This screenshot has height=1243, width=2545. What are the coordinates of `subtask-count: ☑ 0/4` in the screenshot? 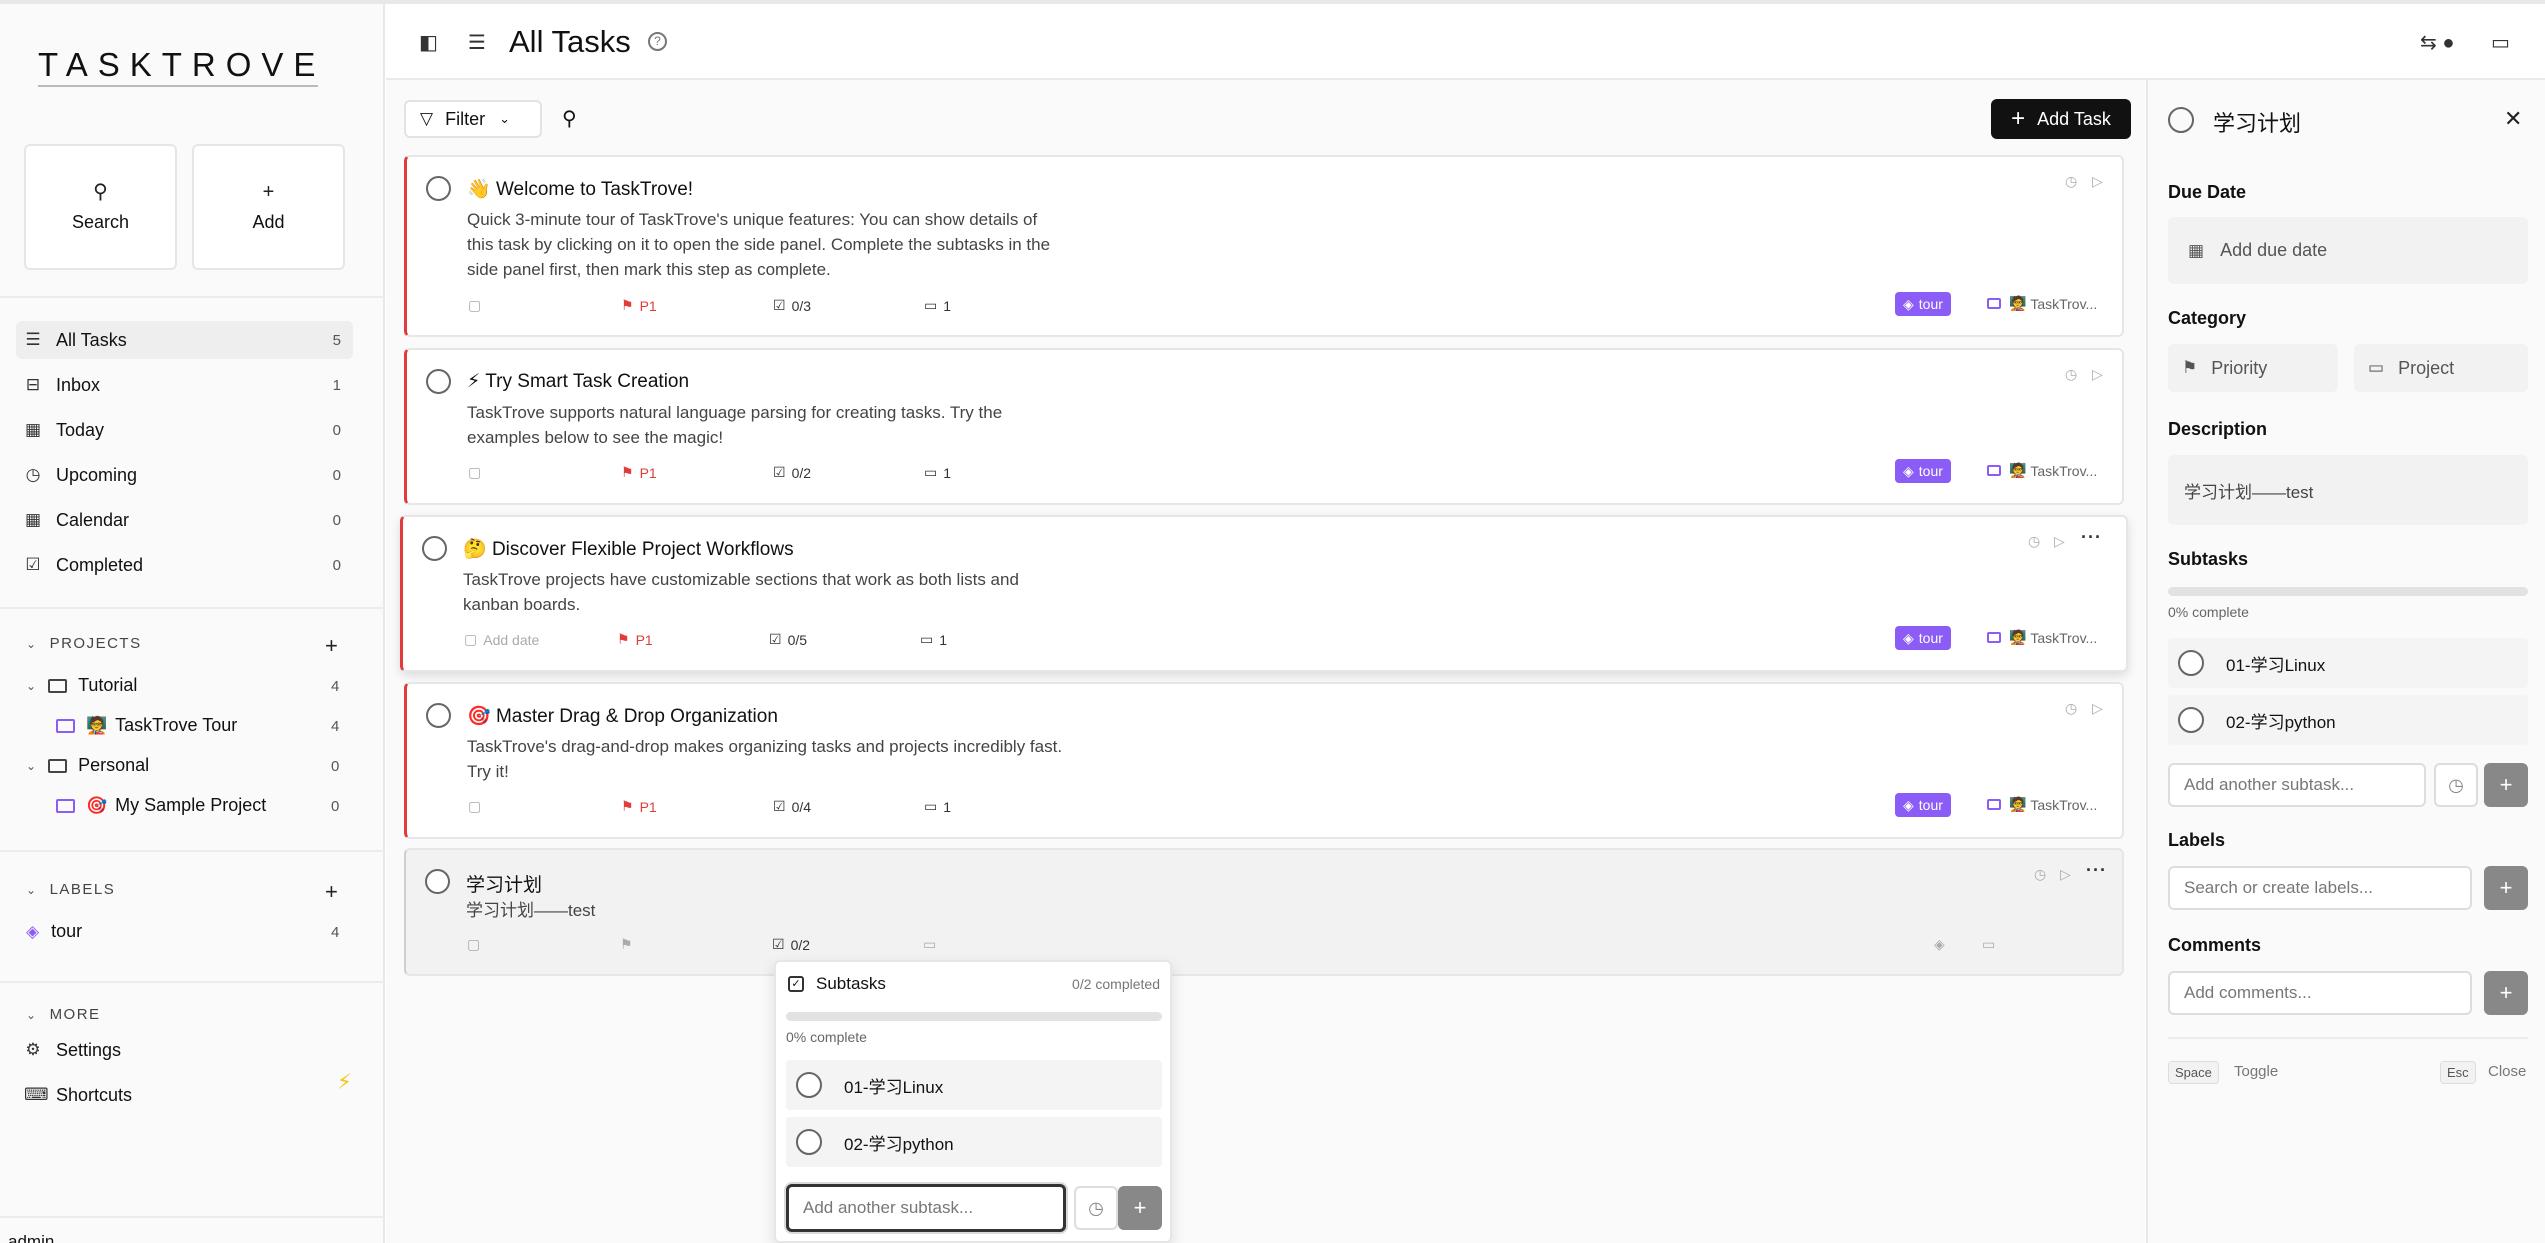 It's located at (792, 806).